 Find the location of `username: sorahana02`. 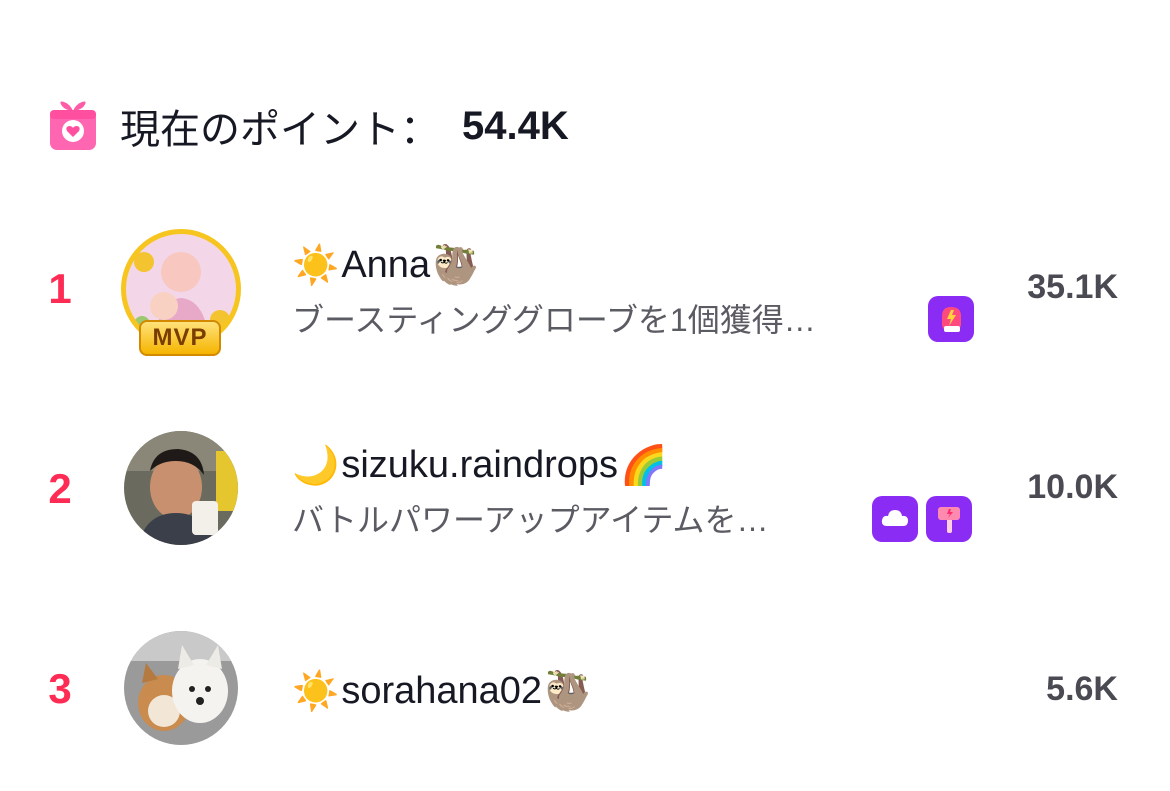

username: sorahana02 is located at coordinates (442, 690).